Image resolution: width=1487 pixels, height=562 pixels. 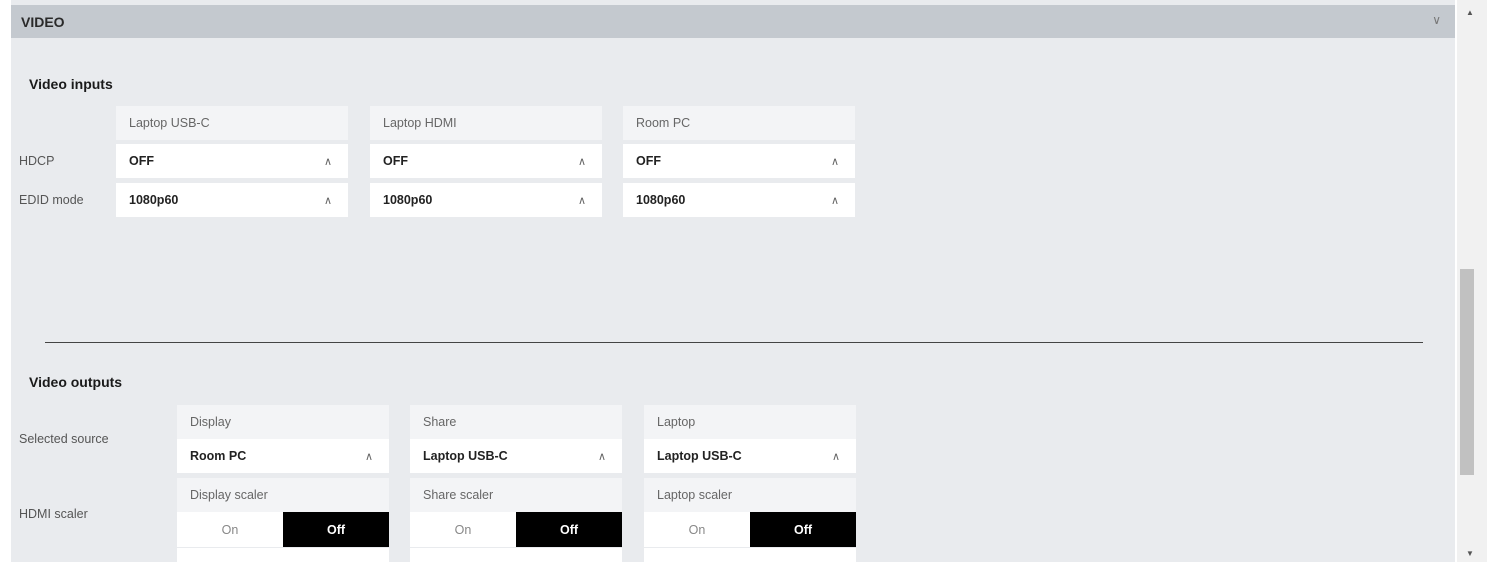 What do you see at coordinates (64, 439) in the screenshot?
I see `row-label-selected-source: Selected source` at bounding box center [64, 439].